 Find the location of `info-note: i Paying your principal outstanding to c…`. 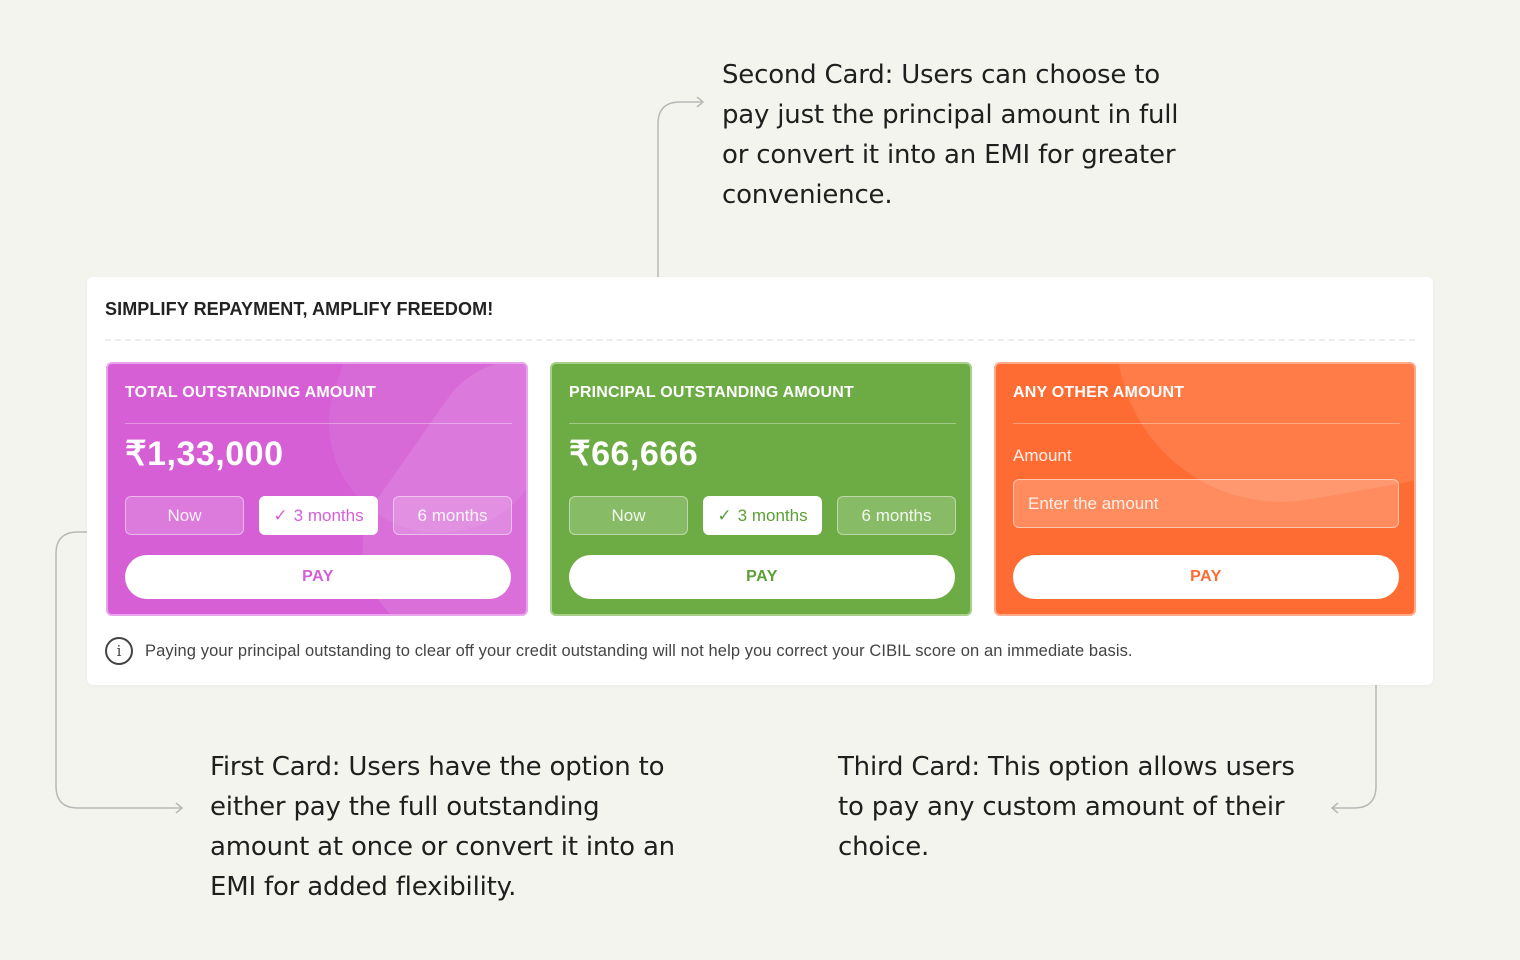

info-note: i Paying your principal outstanding to c… is located at coordinates (619, 651).